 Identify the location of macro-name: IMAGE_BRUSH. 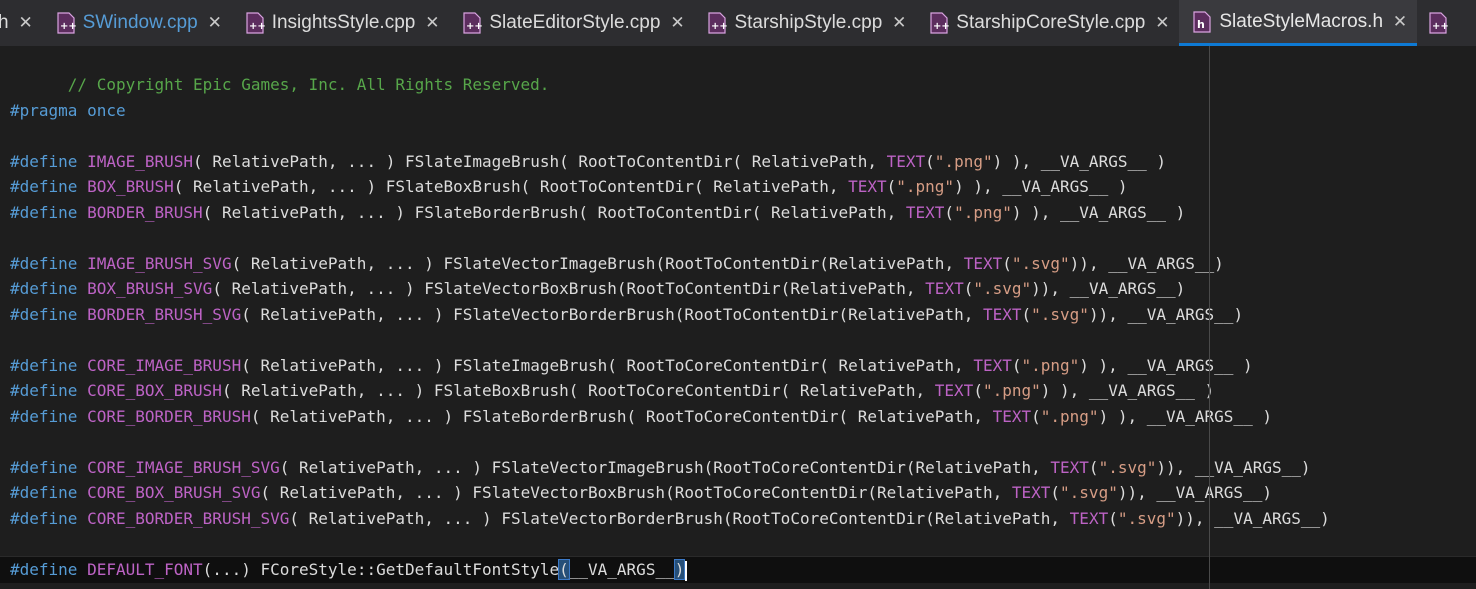
(140, 161).